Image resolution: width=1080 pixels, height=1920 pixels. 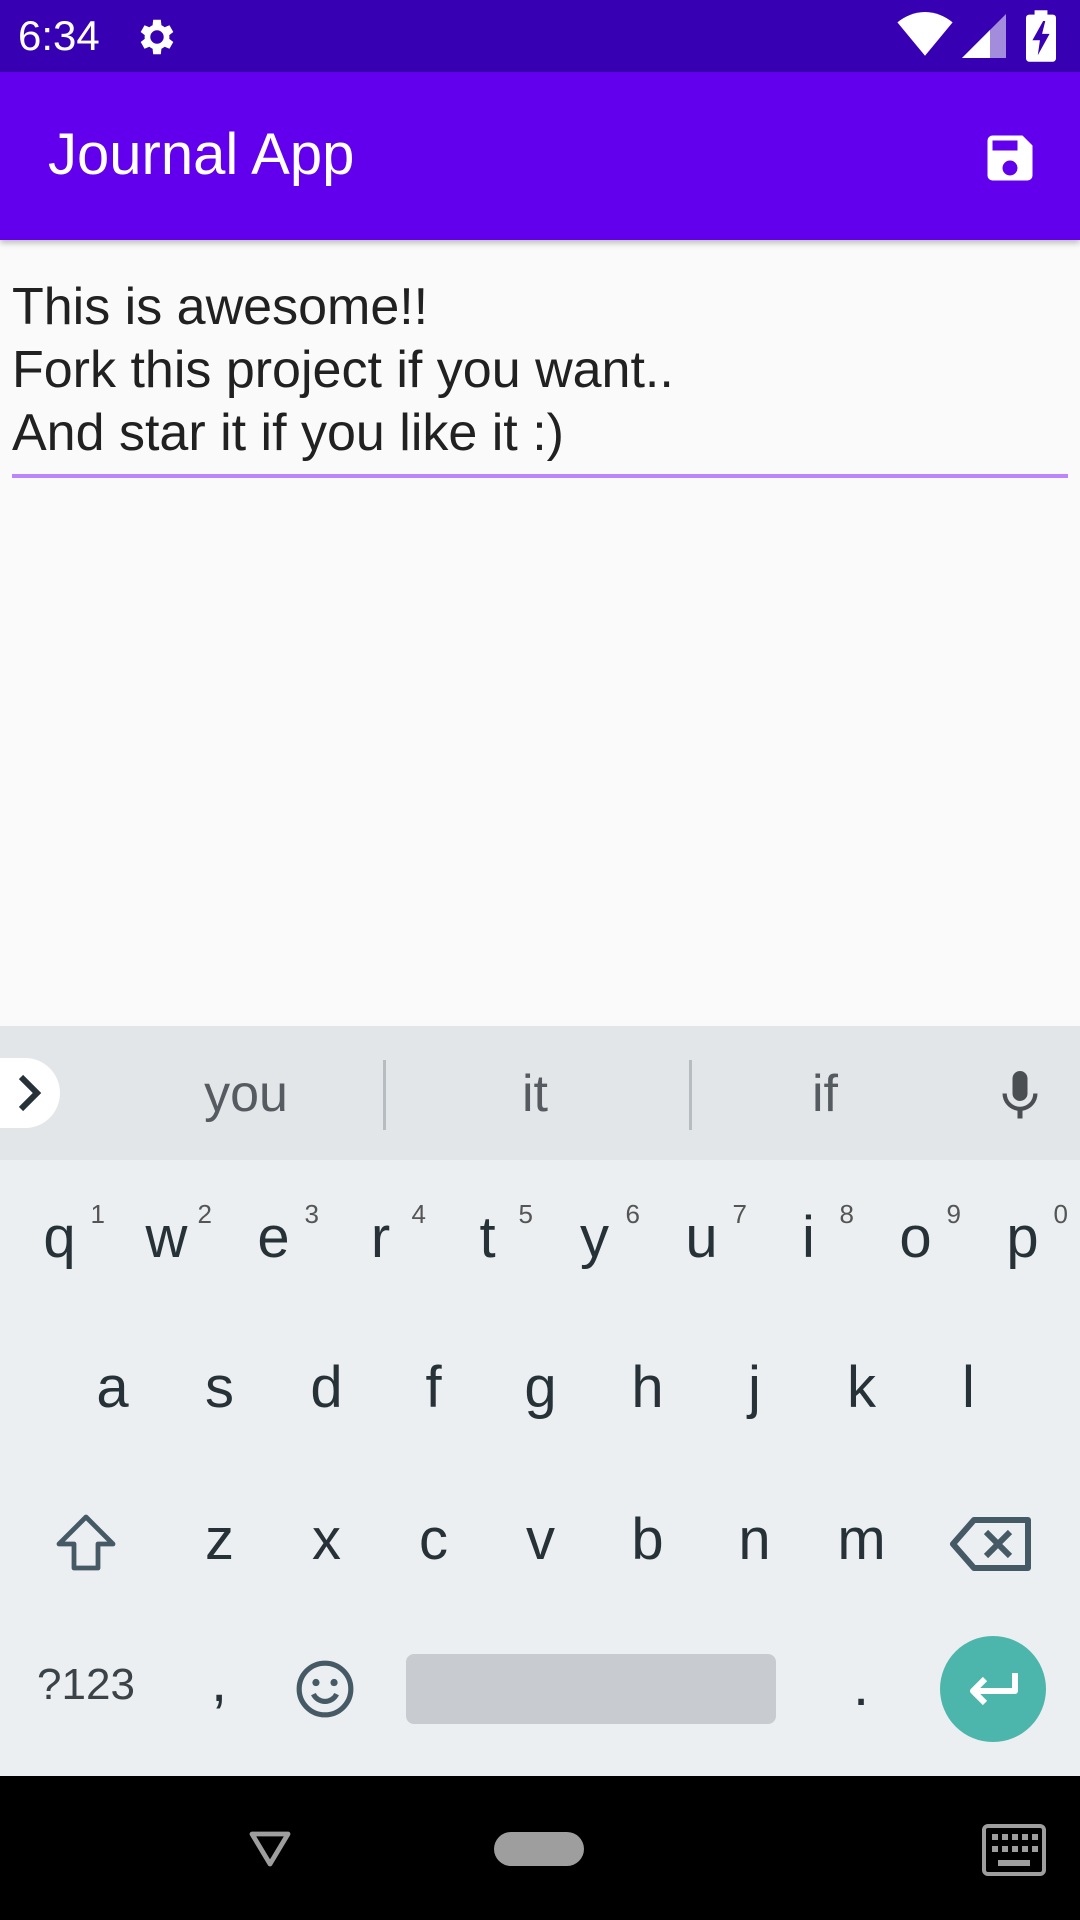 What do you see at coordinates (953, 1214) in the screenshot?
I see `key-hint-number: 9` at bounding box center [953, 1214].